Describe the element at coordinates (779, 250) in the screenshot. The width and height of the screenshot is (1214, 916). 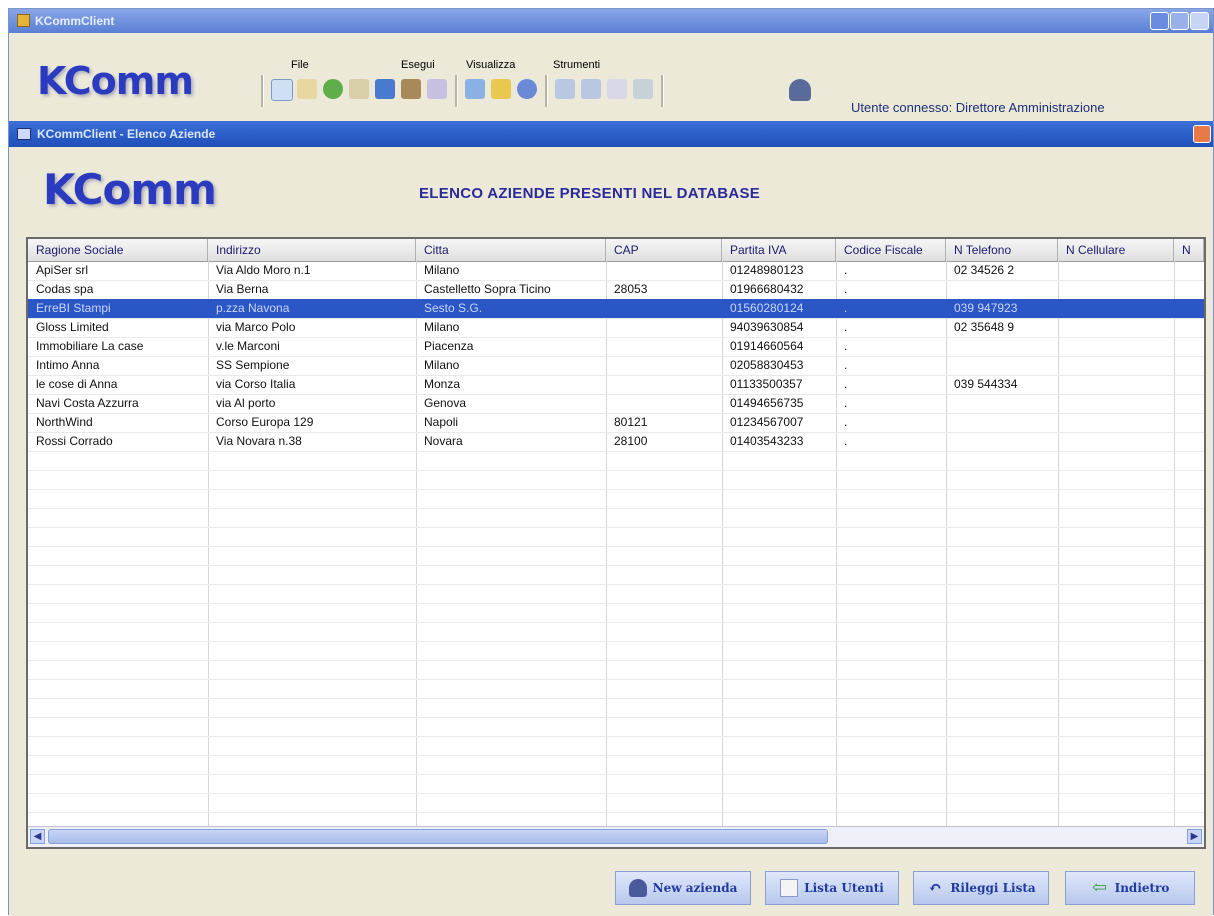
I see `column-header: Partita IVA` at that location.